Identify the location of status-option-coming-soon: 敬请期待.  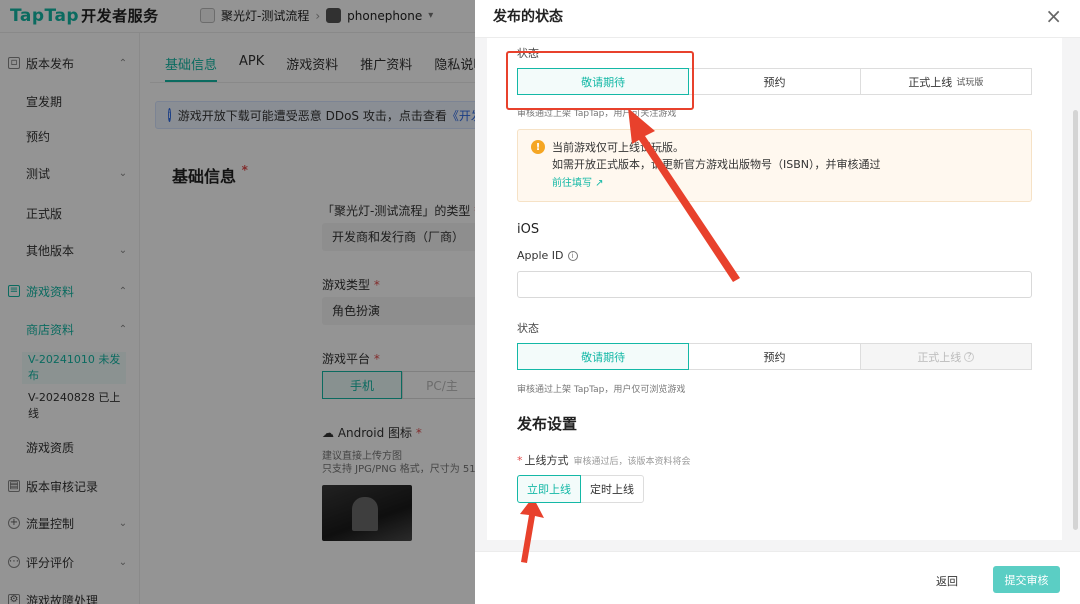
(603, 81).